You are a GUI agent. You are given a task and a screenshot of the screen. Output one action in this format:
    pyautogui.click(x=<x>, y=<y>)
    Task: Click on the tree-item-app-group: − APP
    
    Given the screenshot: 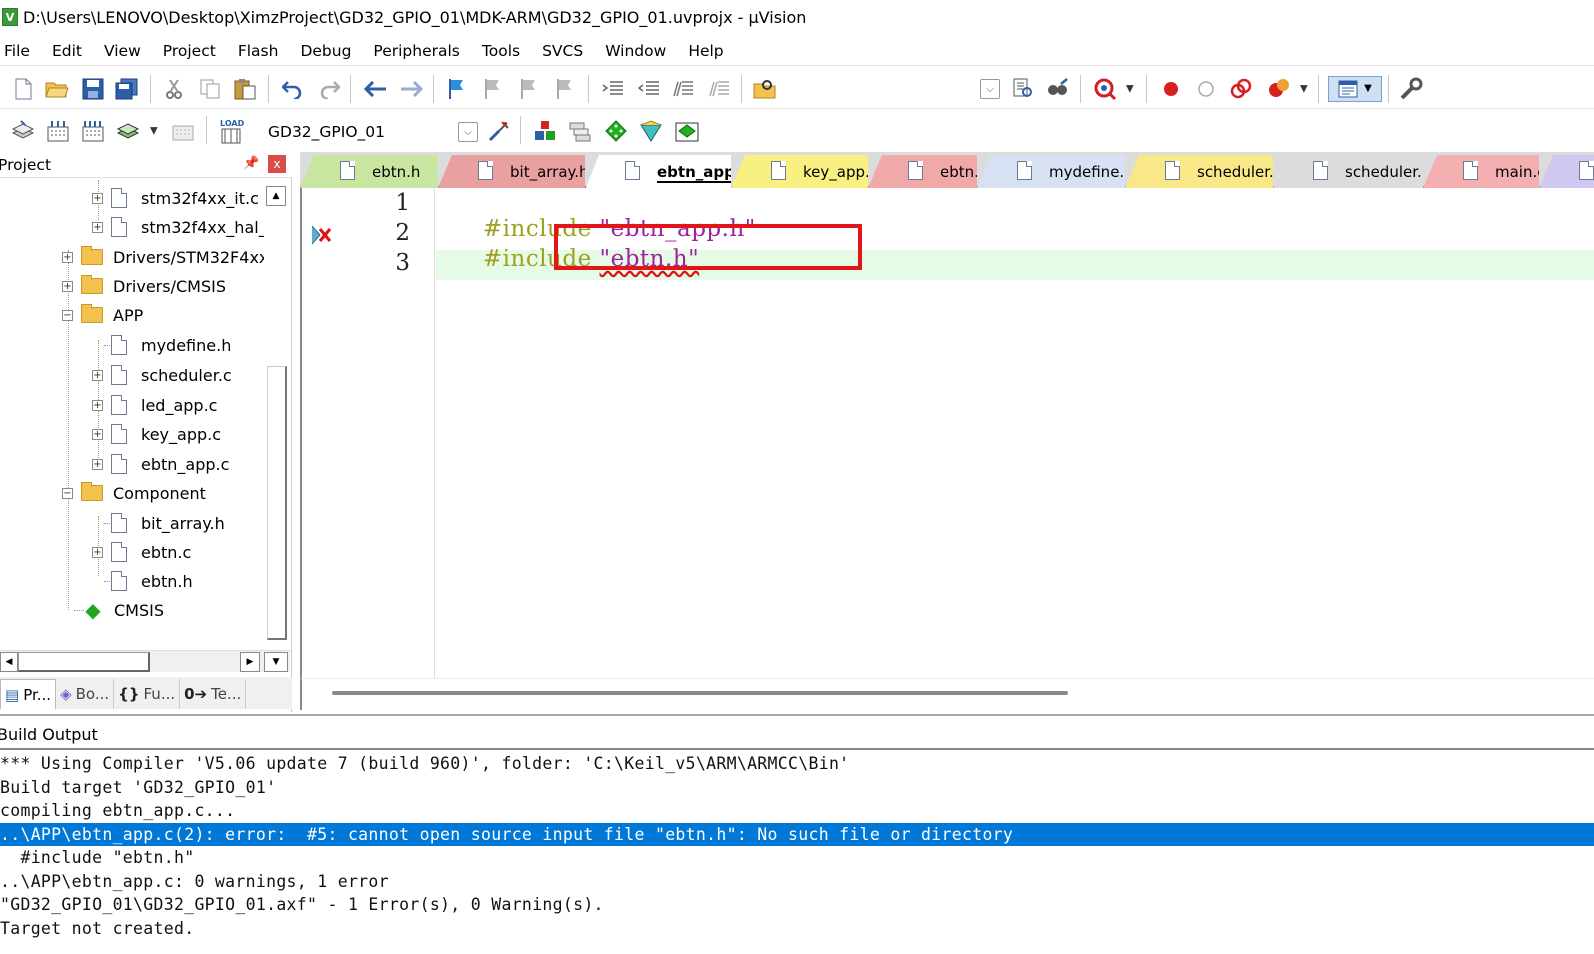 What is the action you would take?
    pyautogui.click(x=102, y=315)
    